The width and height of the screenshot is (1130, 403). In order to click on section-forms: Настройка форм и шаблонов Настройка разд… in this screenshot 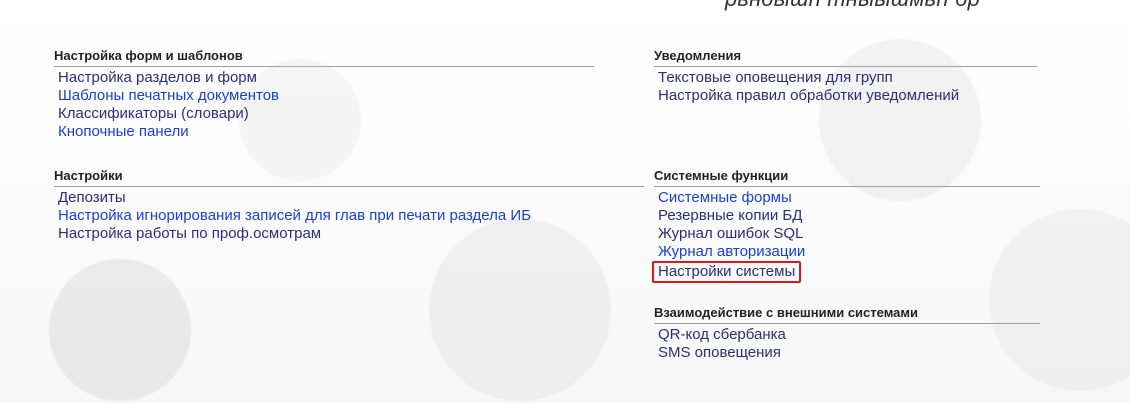, I will do `click(324, 94)`.